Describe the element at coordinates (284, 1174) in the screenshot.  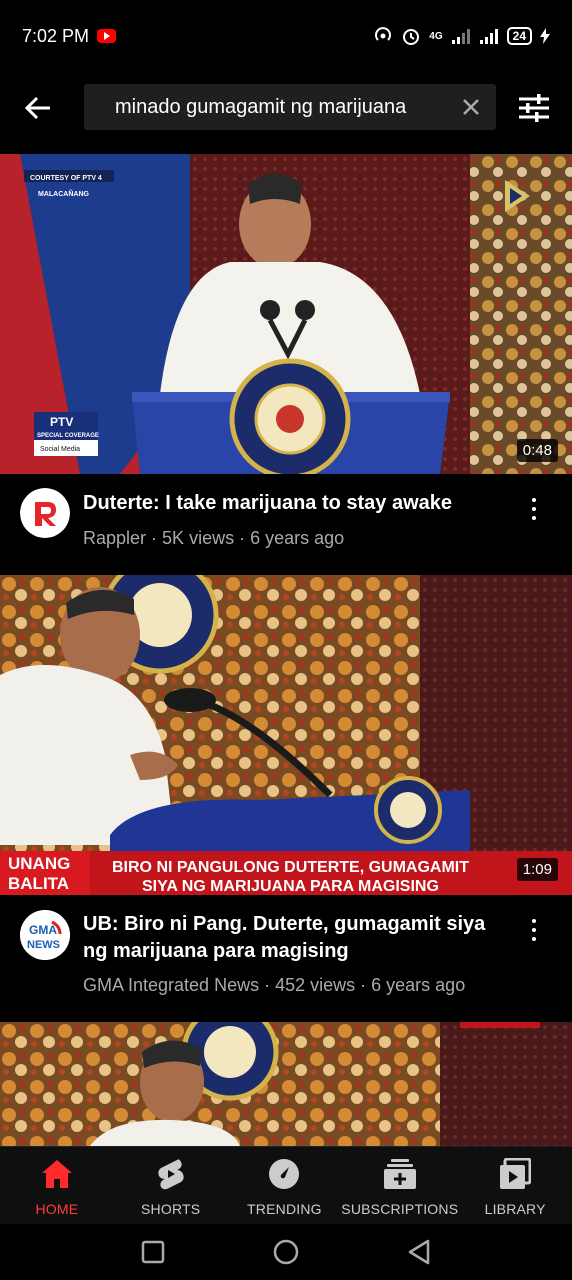
I see `trending-icon` at that location.